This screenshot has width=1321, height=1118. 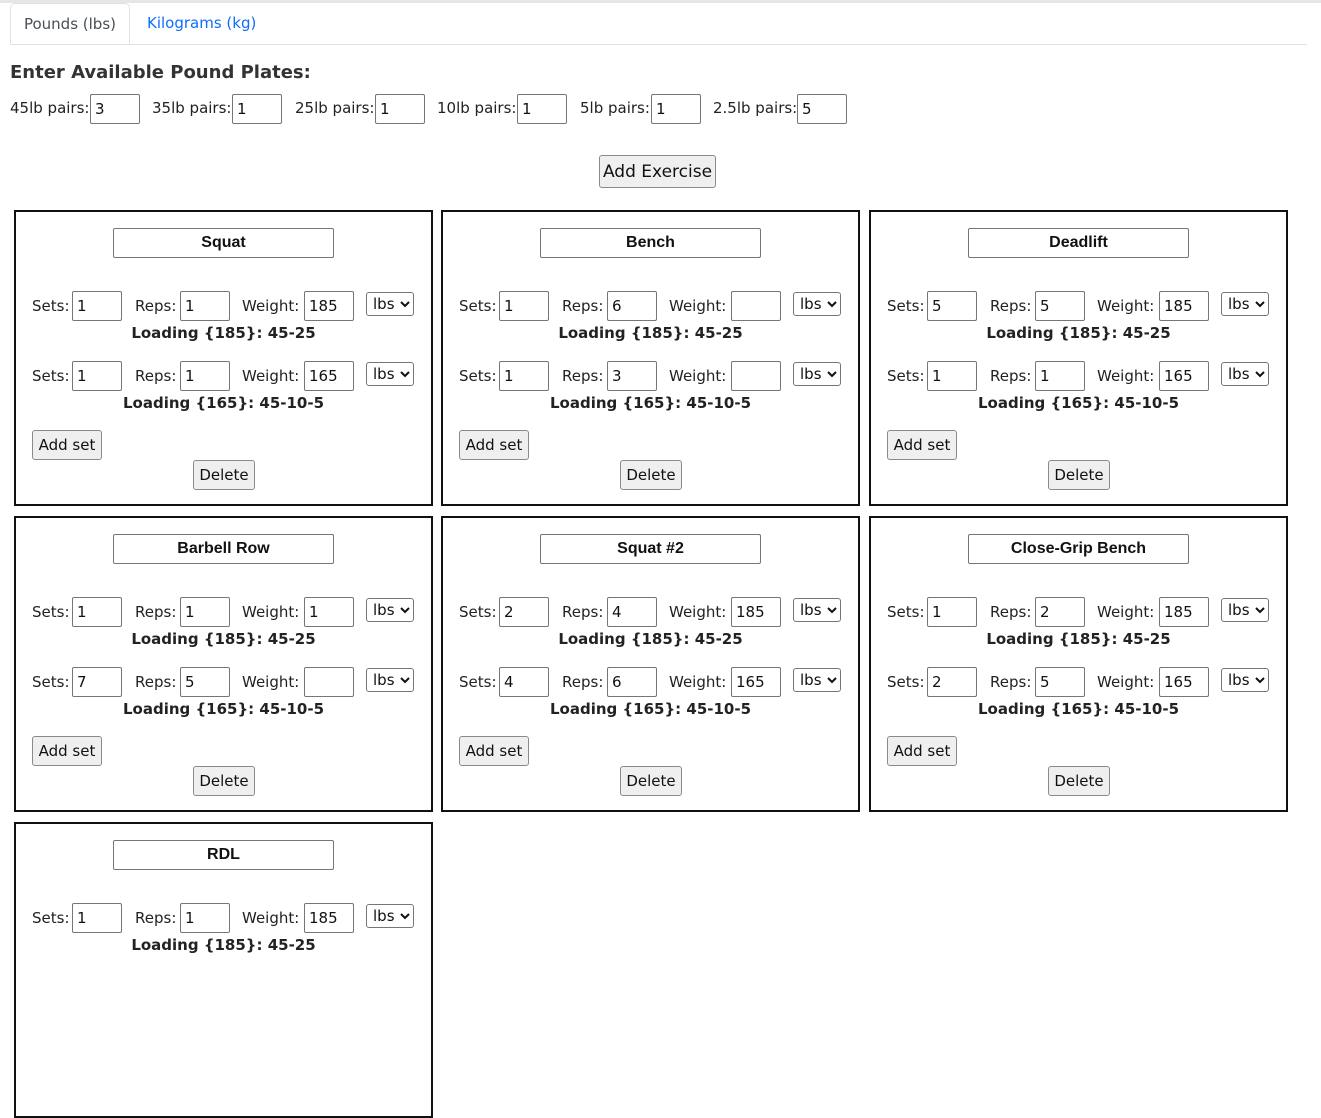 I want to click on plate-10-input, so click(x=542, y=109).